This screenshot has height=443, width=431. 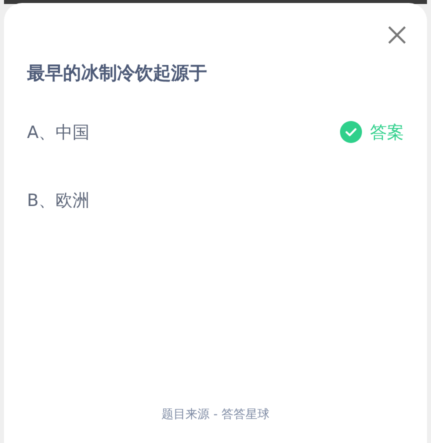 I want to click on close-icon, so click(x=397, y=35).